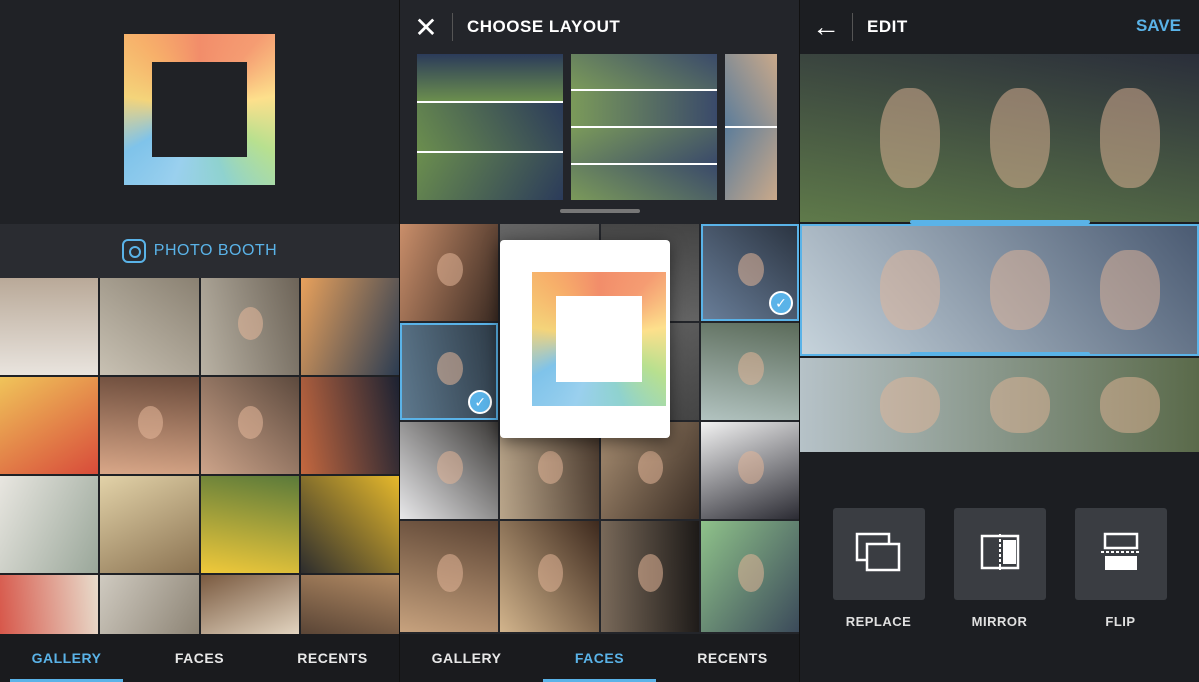 The width and height of the screenshot is (1199, 682). I want to click on tool-label: FLIP, so click(1120, 621).